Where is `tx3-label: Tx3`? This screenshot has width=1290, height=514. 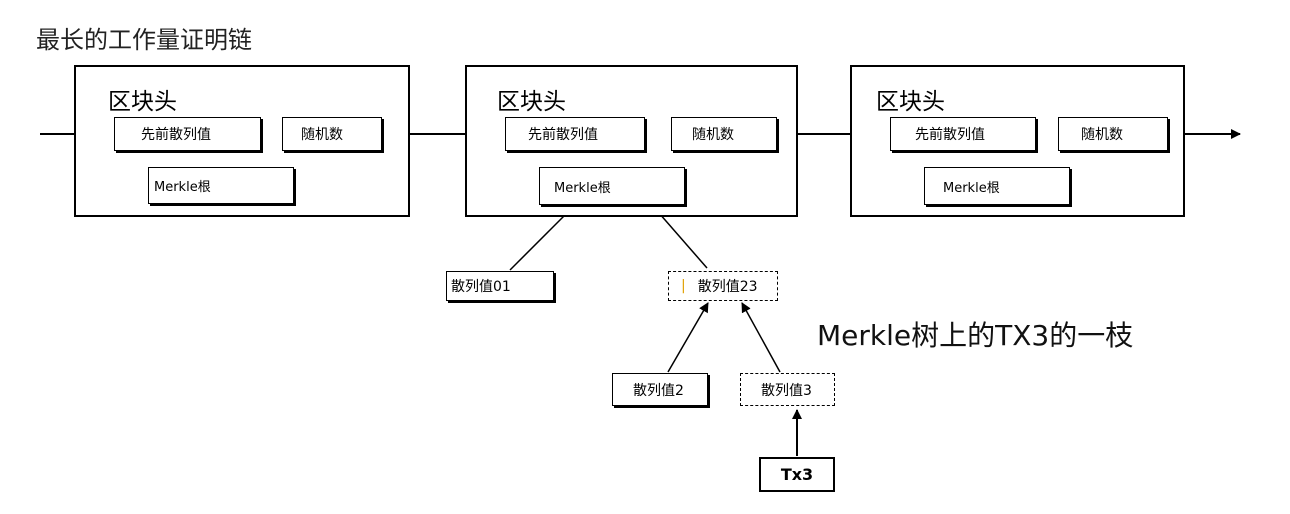 tx3-label: Tx3 is located at coordinates (797, 474).